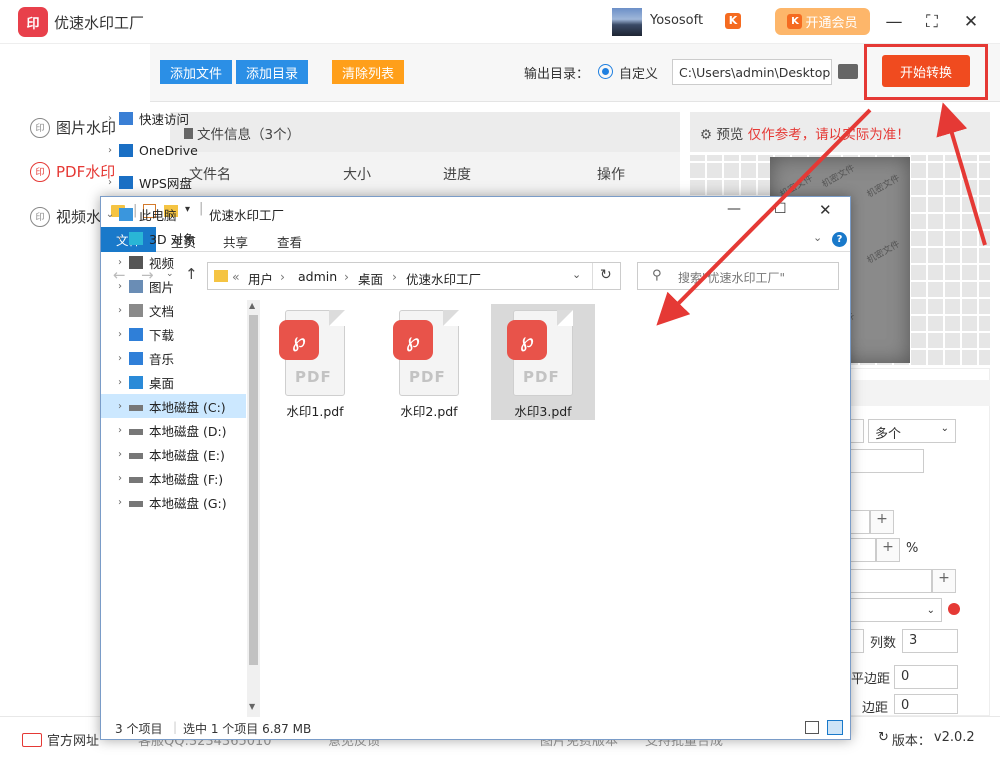  Describe the element at coordinates (764, 217) in the screenshot. I see `arrow-to-explorer` at that location.